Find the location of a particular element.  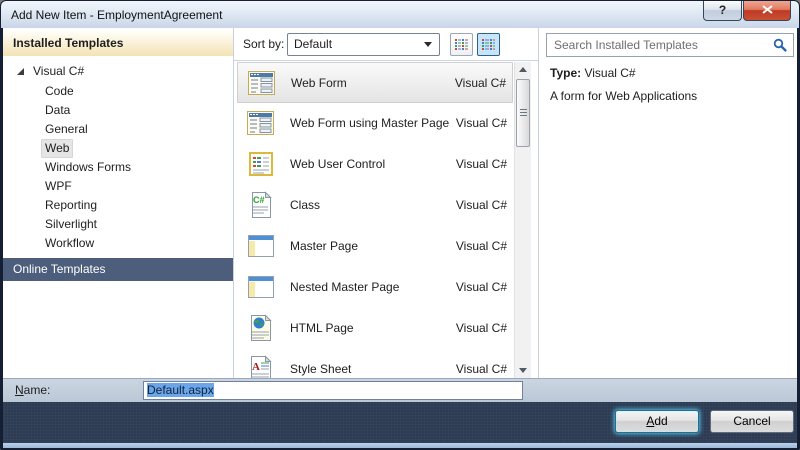

list-item-master-page: Master Page Visual C# is located at coordinates (375, 246).